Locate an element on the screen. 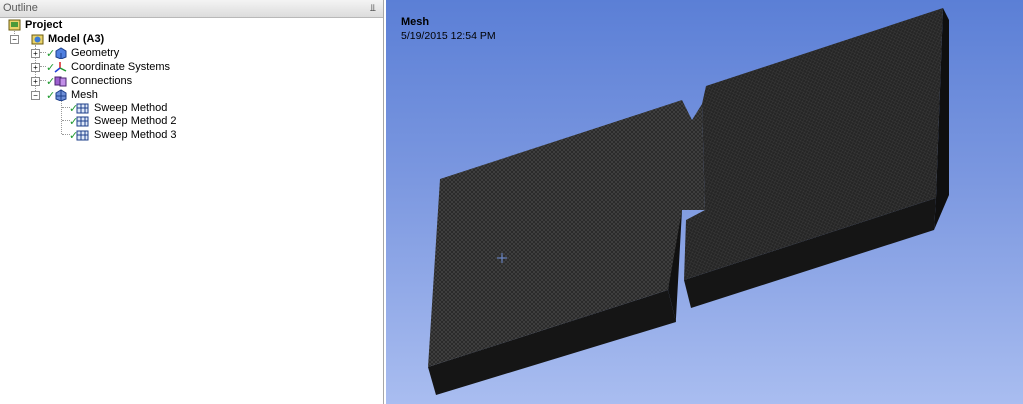  outline-header: Outline ⫫ is located at coordinates (191, 9).